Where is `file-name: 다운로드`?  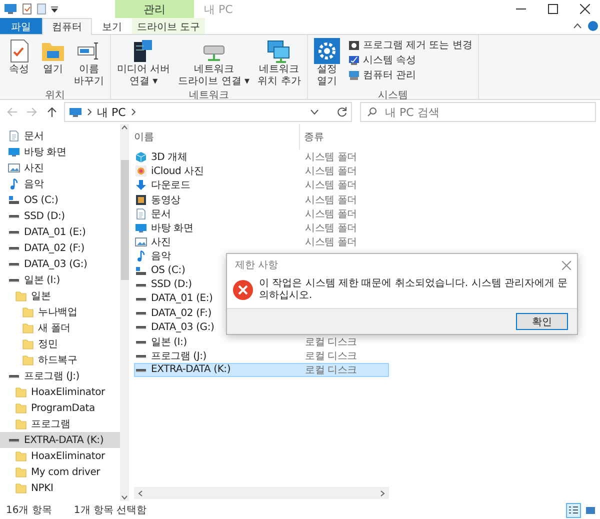
file-name: 다운로드 is located at coordinates (170, 185).